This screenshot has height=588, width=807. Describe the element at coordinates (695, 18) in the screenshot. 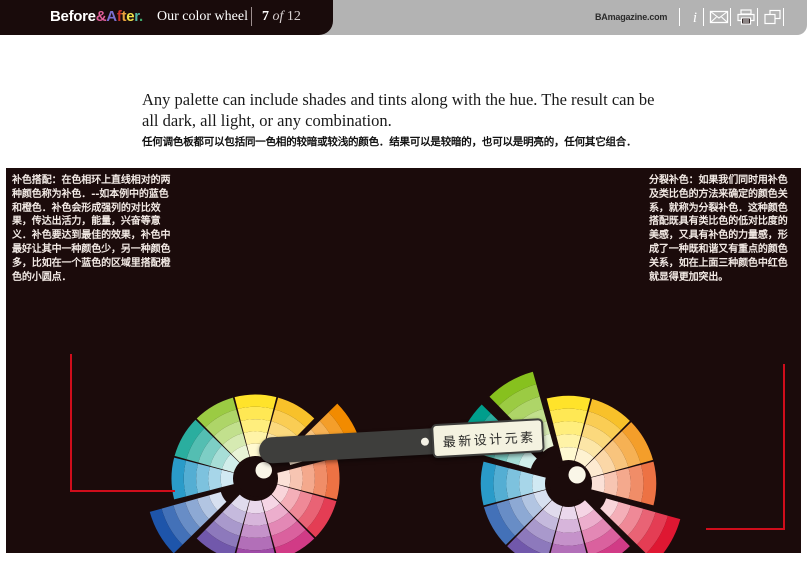

I see `svg-text: i` at that location.